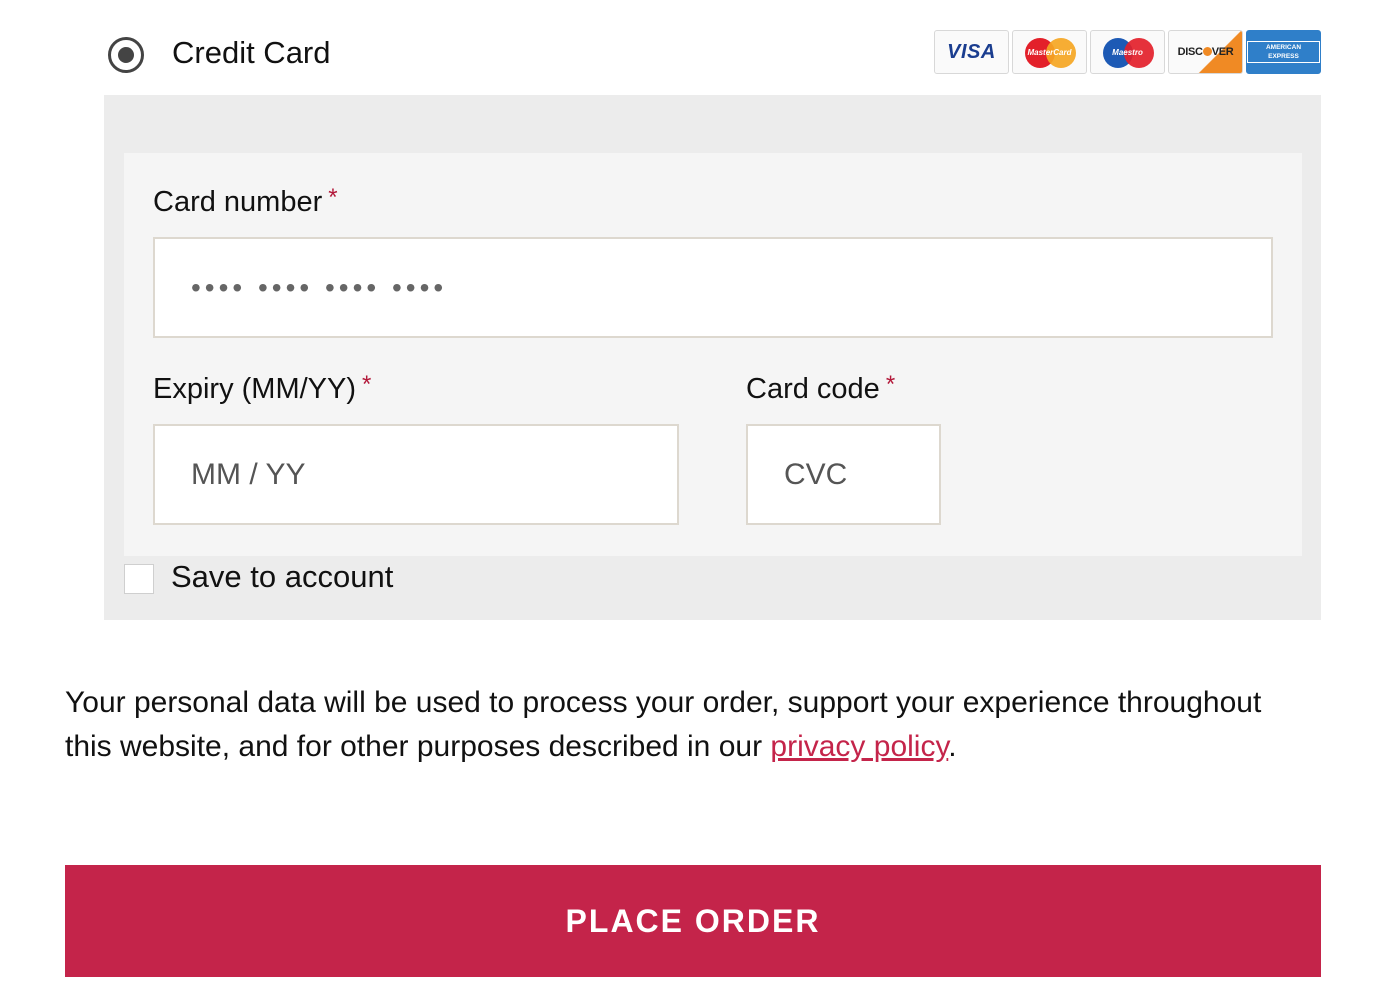 The image size is (1400, 1000). I want to click on amex-logo-icon: AMERICAN EXPRESS, so click(1283, 52).